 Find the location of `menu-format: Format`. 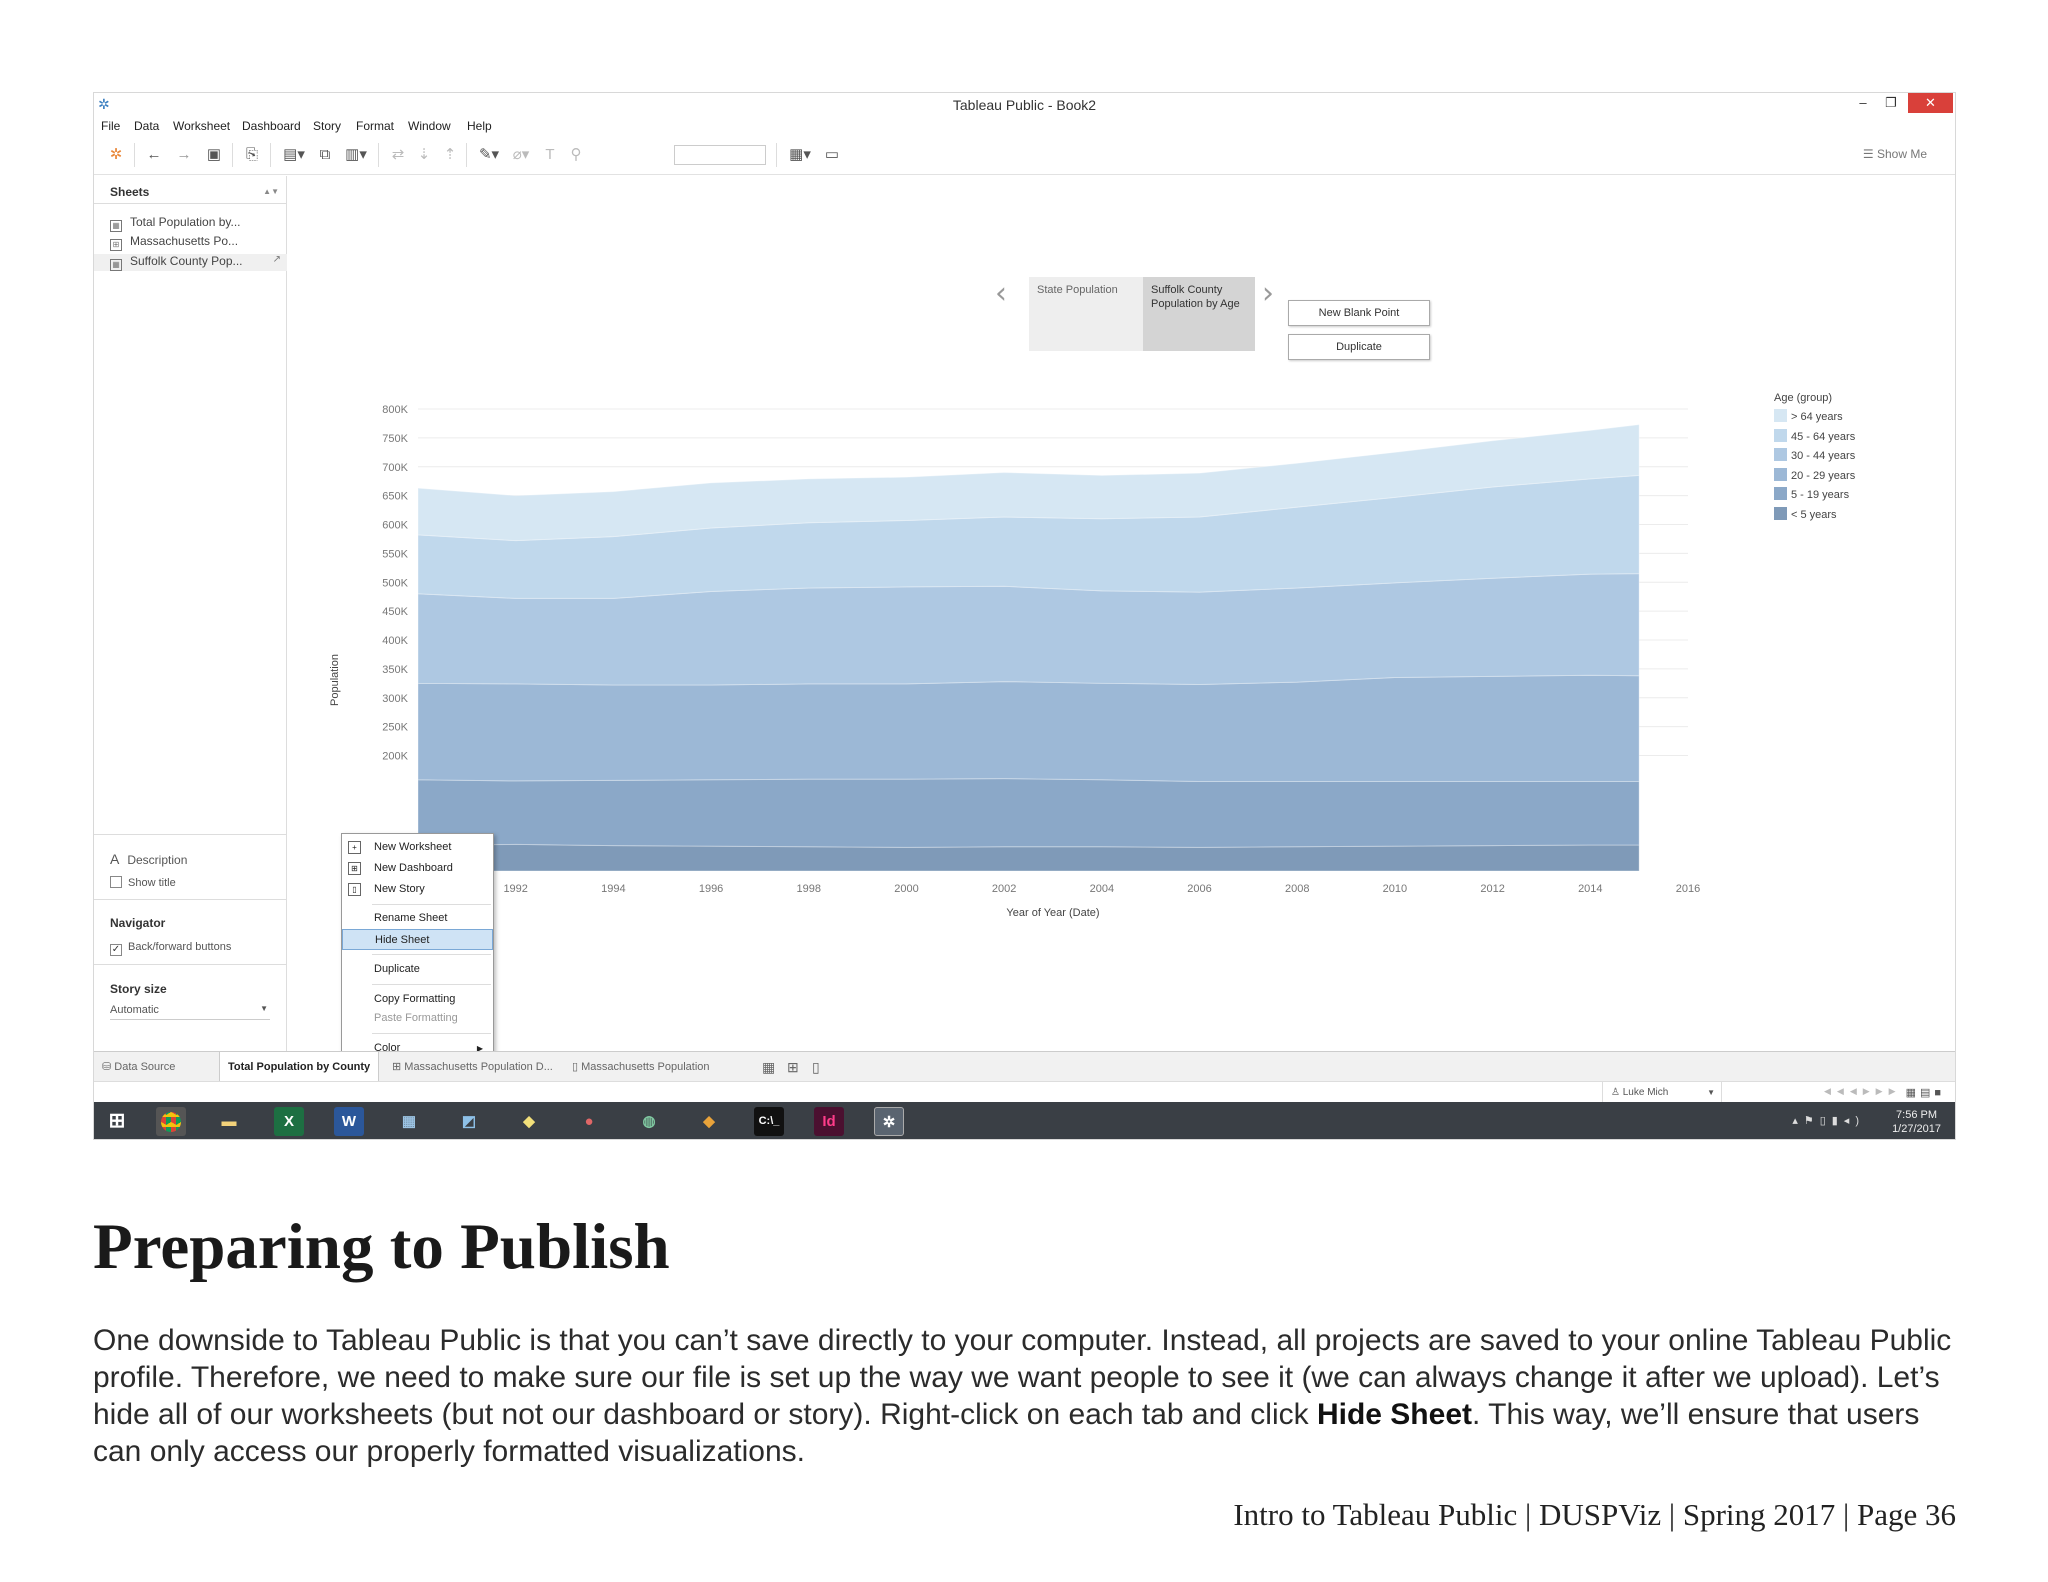

menu-format: Format is located at coordinates (375, 126).